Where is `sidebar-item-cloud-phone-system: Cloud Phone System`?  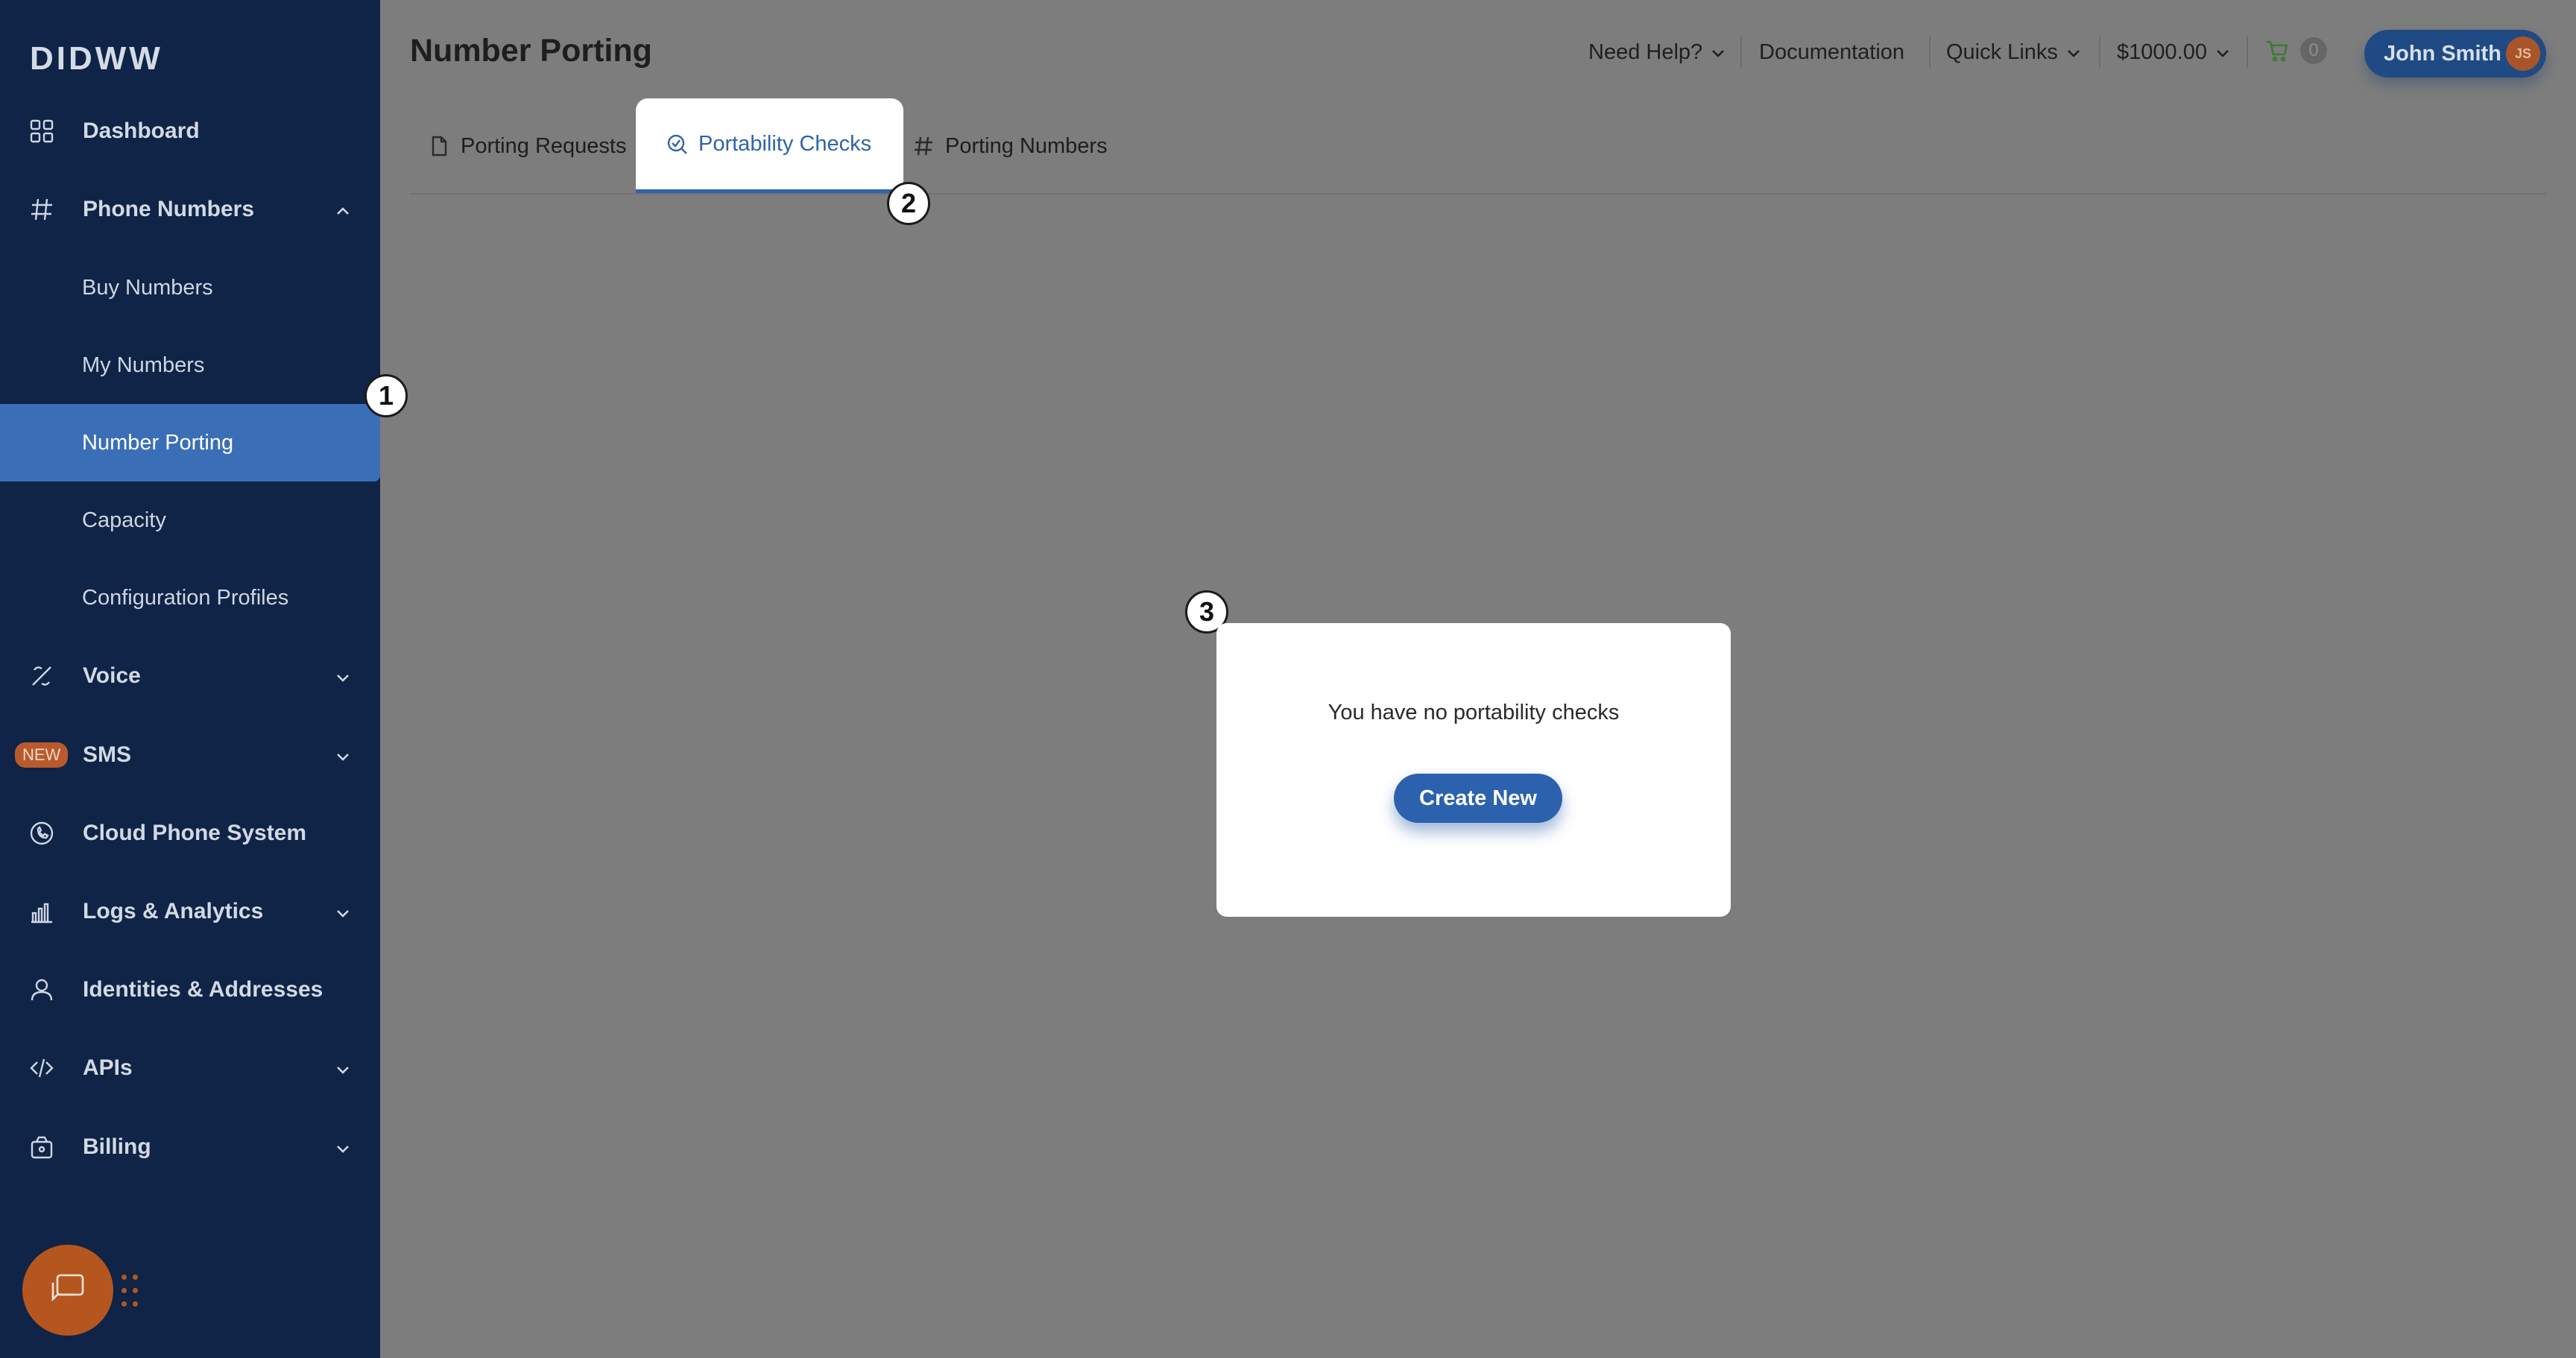
sidebar-item-cloud-phone-system: Cloud Phone System is located at coordinates (190, 833).